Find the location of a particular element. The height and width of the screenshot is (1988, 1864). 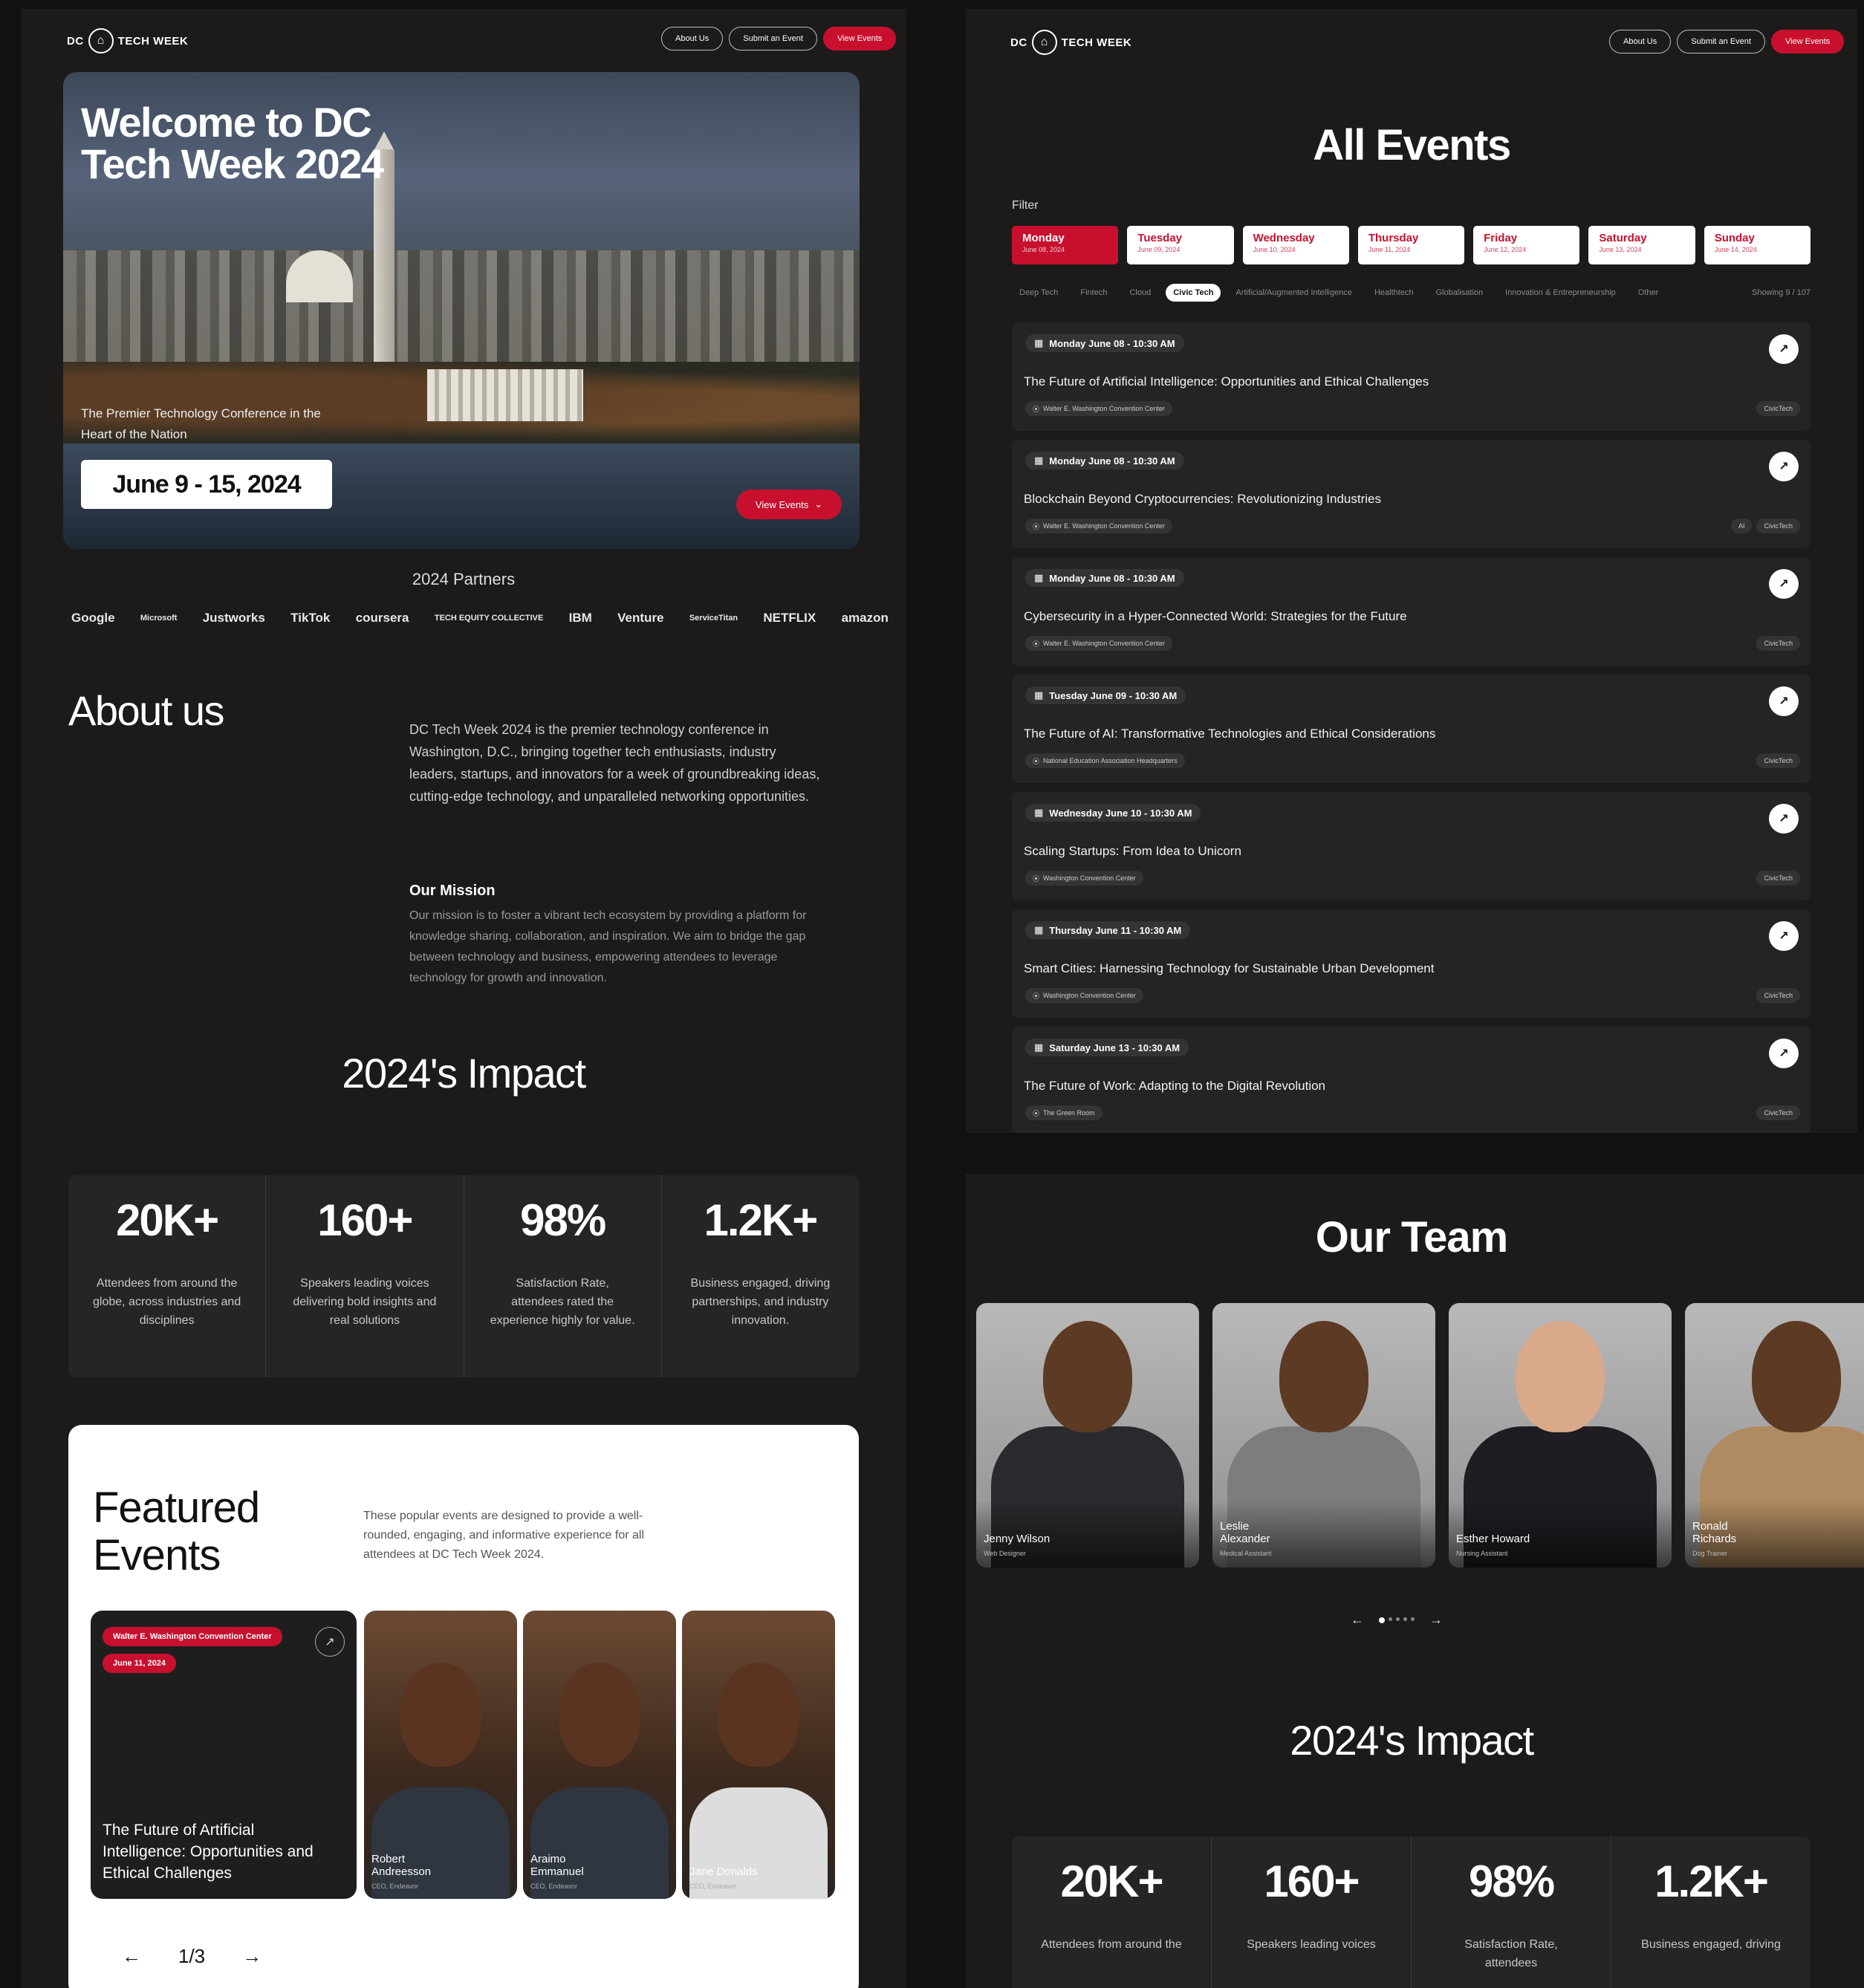

speaker-card: Araimo Emmanuel CEO, Endeavor is located at coordinates (599, 1755).